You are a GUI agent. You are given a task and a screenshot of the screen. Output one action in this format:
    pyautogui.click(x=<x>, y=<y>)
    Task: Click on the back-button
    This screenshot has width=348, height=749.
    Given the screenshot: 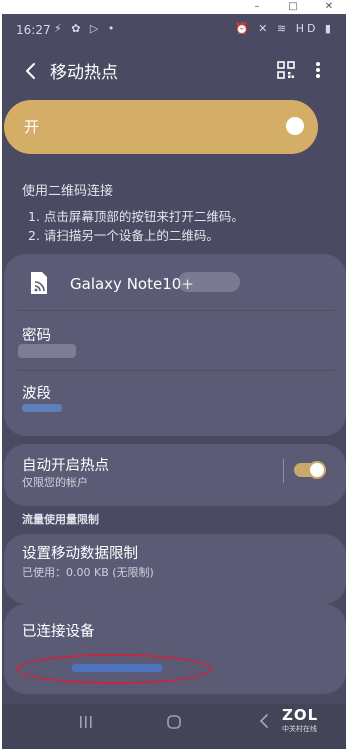 What is the action you would take?
    pyautogui.click(x=32, y=71)
    